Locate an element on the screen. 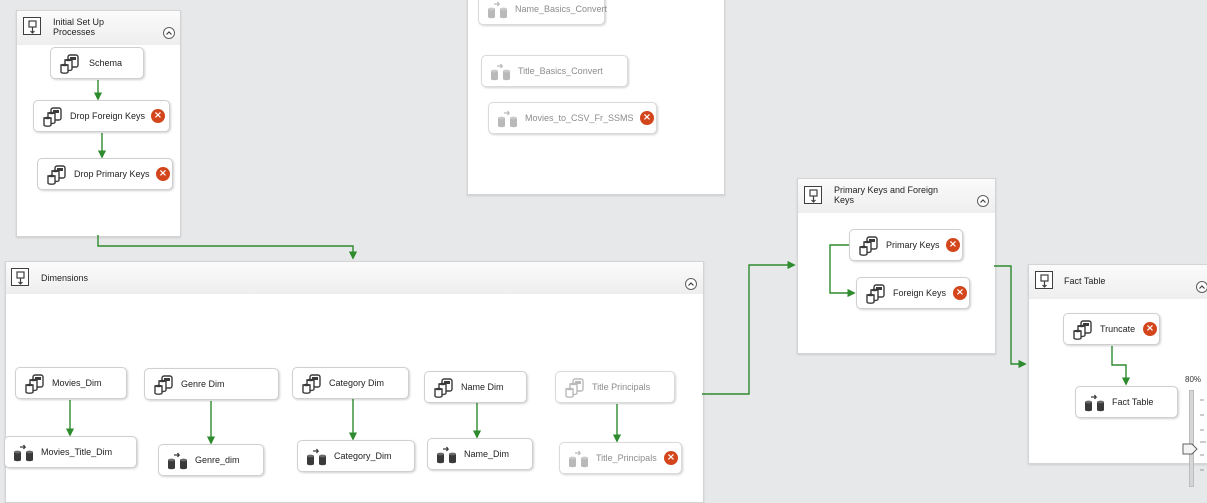 The width and height of the screenshot is (1207, 503). task-label: Fact Table is located at coordinates (1133, 402).